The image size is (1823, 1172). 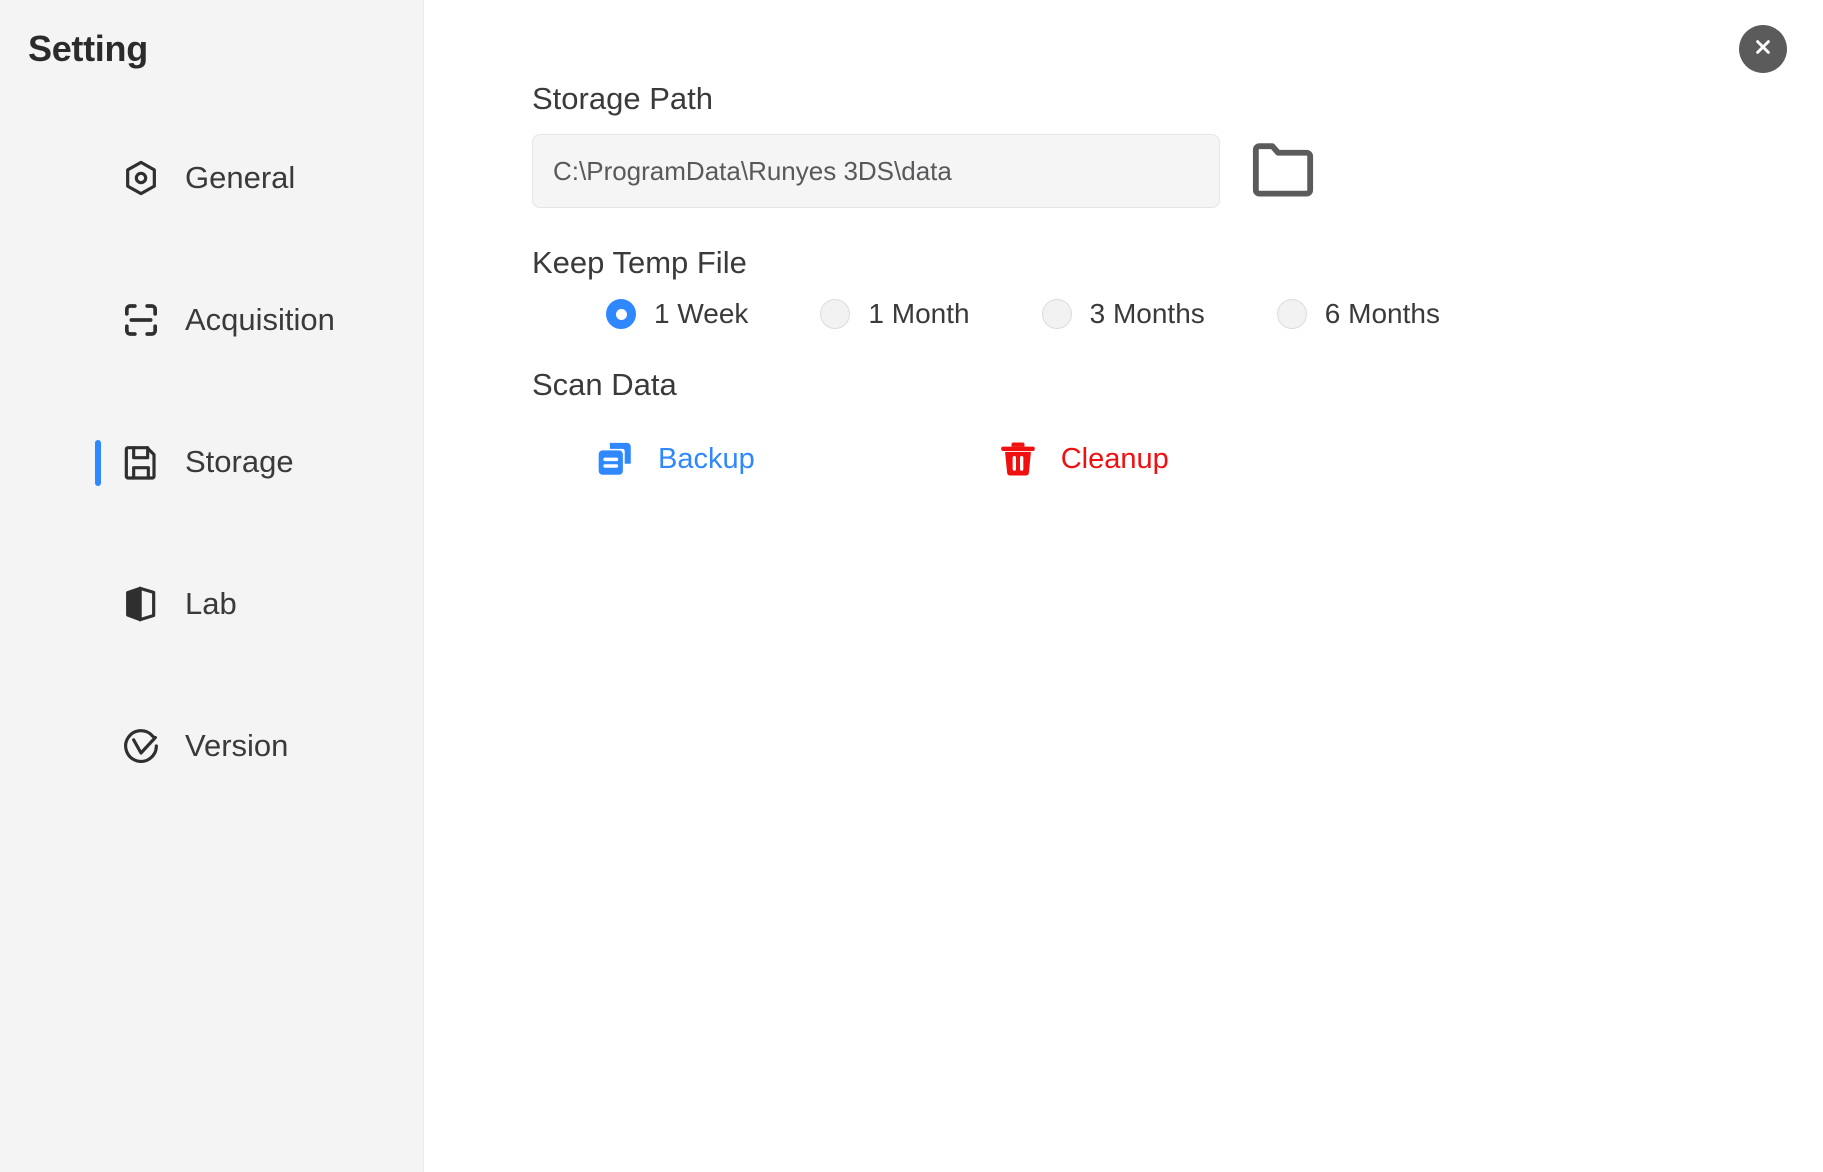 What do you see at coordinates (622, 98) in the screenshot?
I see `storage-path-label: Storage Path` at bounding box center [622, 98].